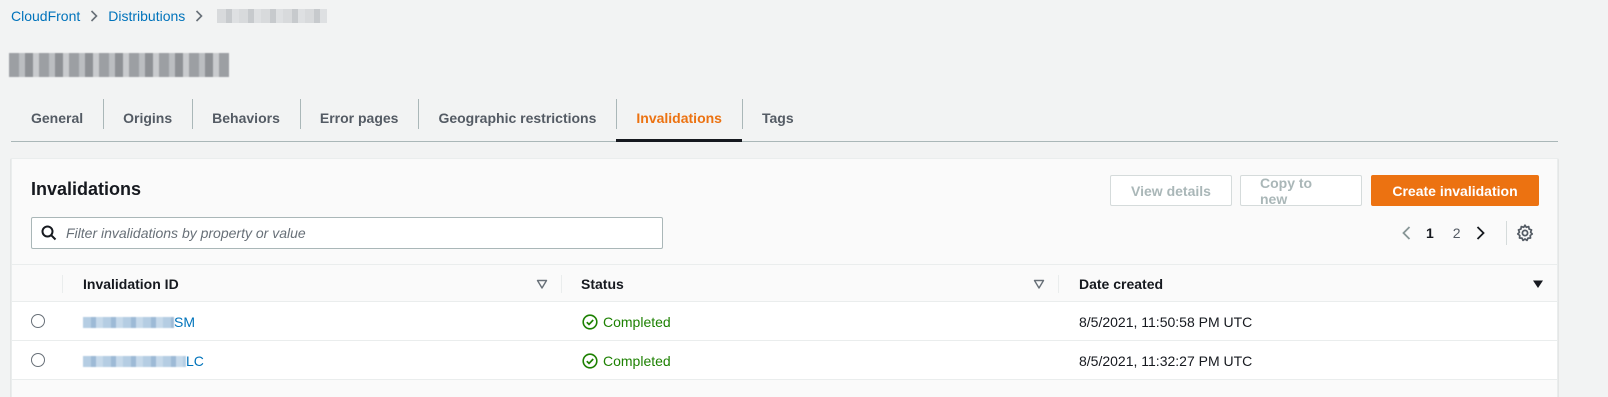 Image resolution: width=1608 pixels, height=397 pixels. Describe the element at coordinates (679, 118) in the screenshot. I see `tab-invalidations: Invalidations` at that location.